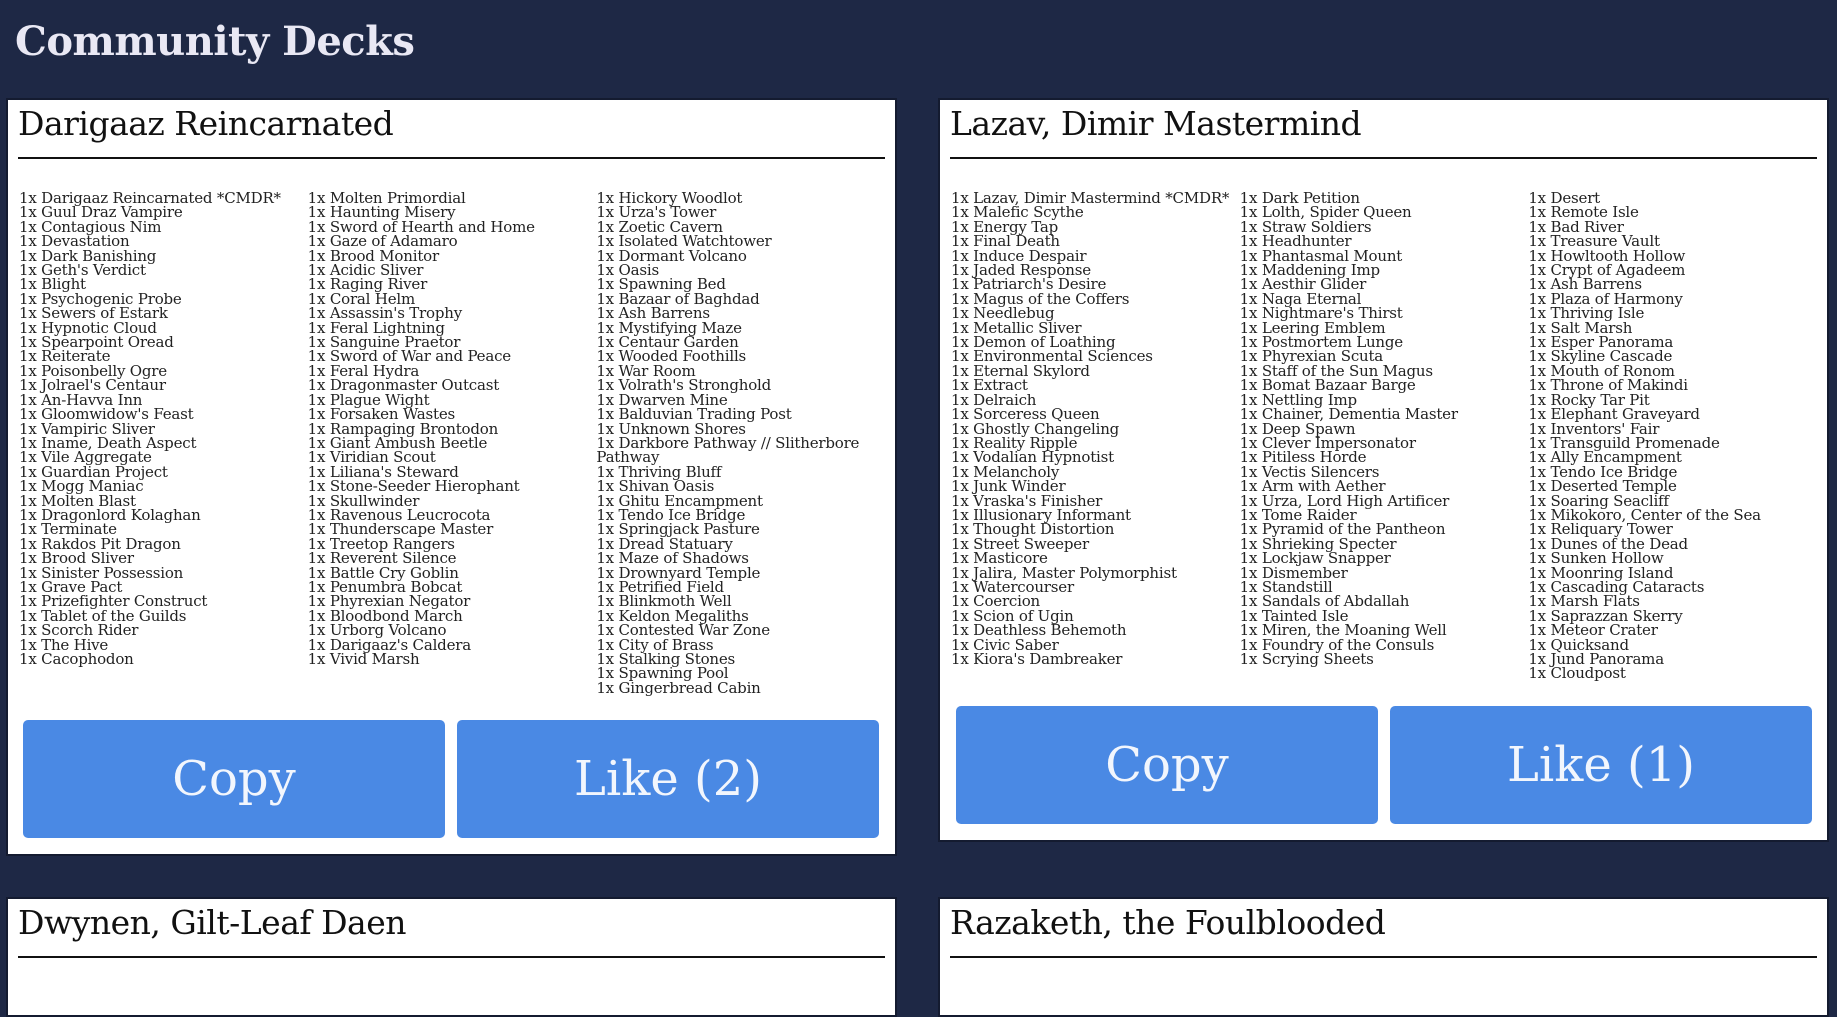  Describe the element at coordinates (1577, 673) in the screenshot. I see `card-entry: 1x Cloudpost` at that location.